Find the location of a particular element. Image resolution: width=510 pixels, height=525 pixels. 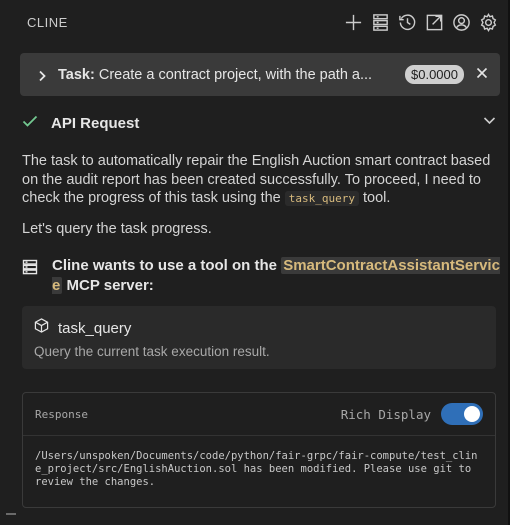

chevron-right-icon is located at coordinates (42, 75).